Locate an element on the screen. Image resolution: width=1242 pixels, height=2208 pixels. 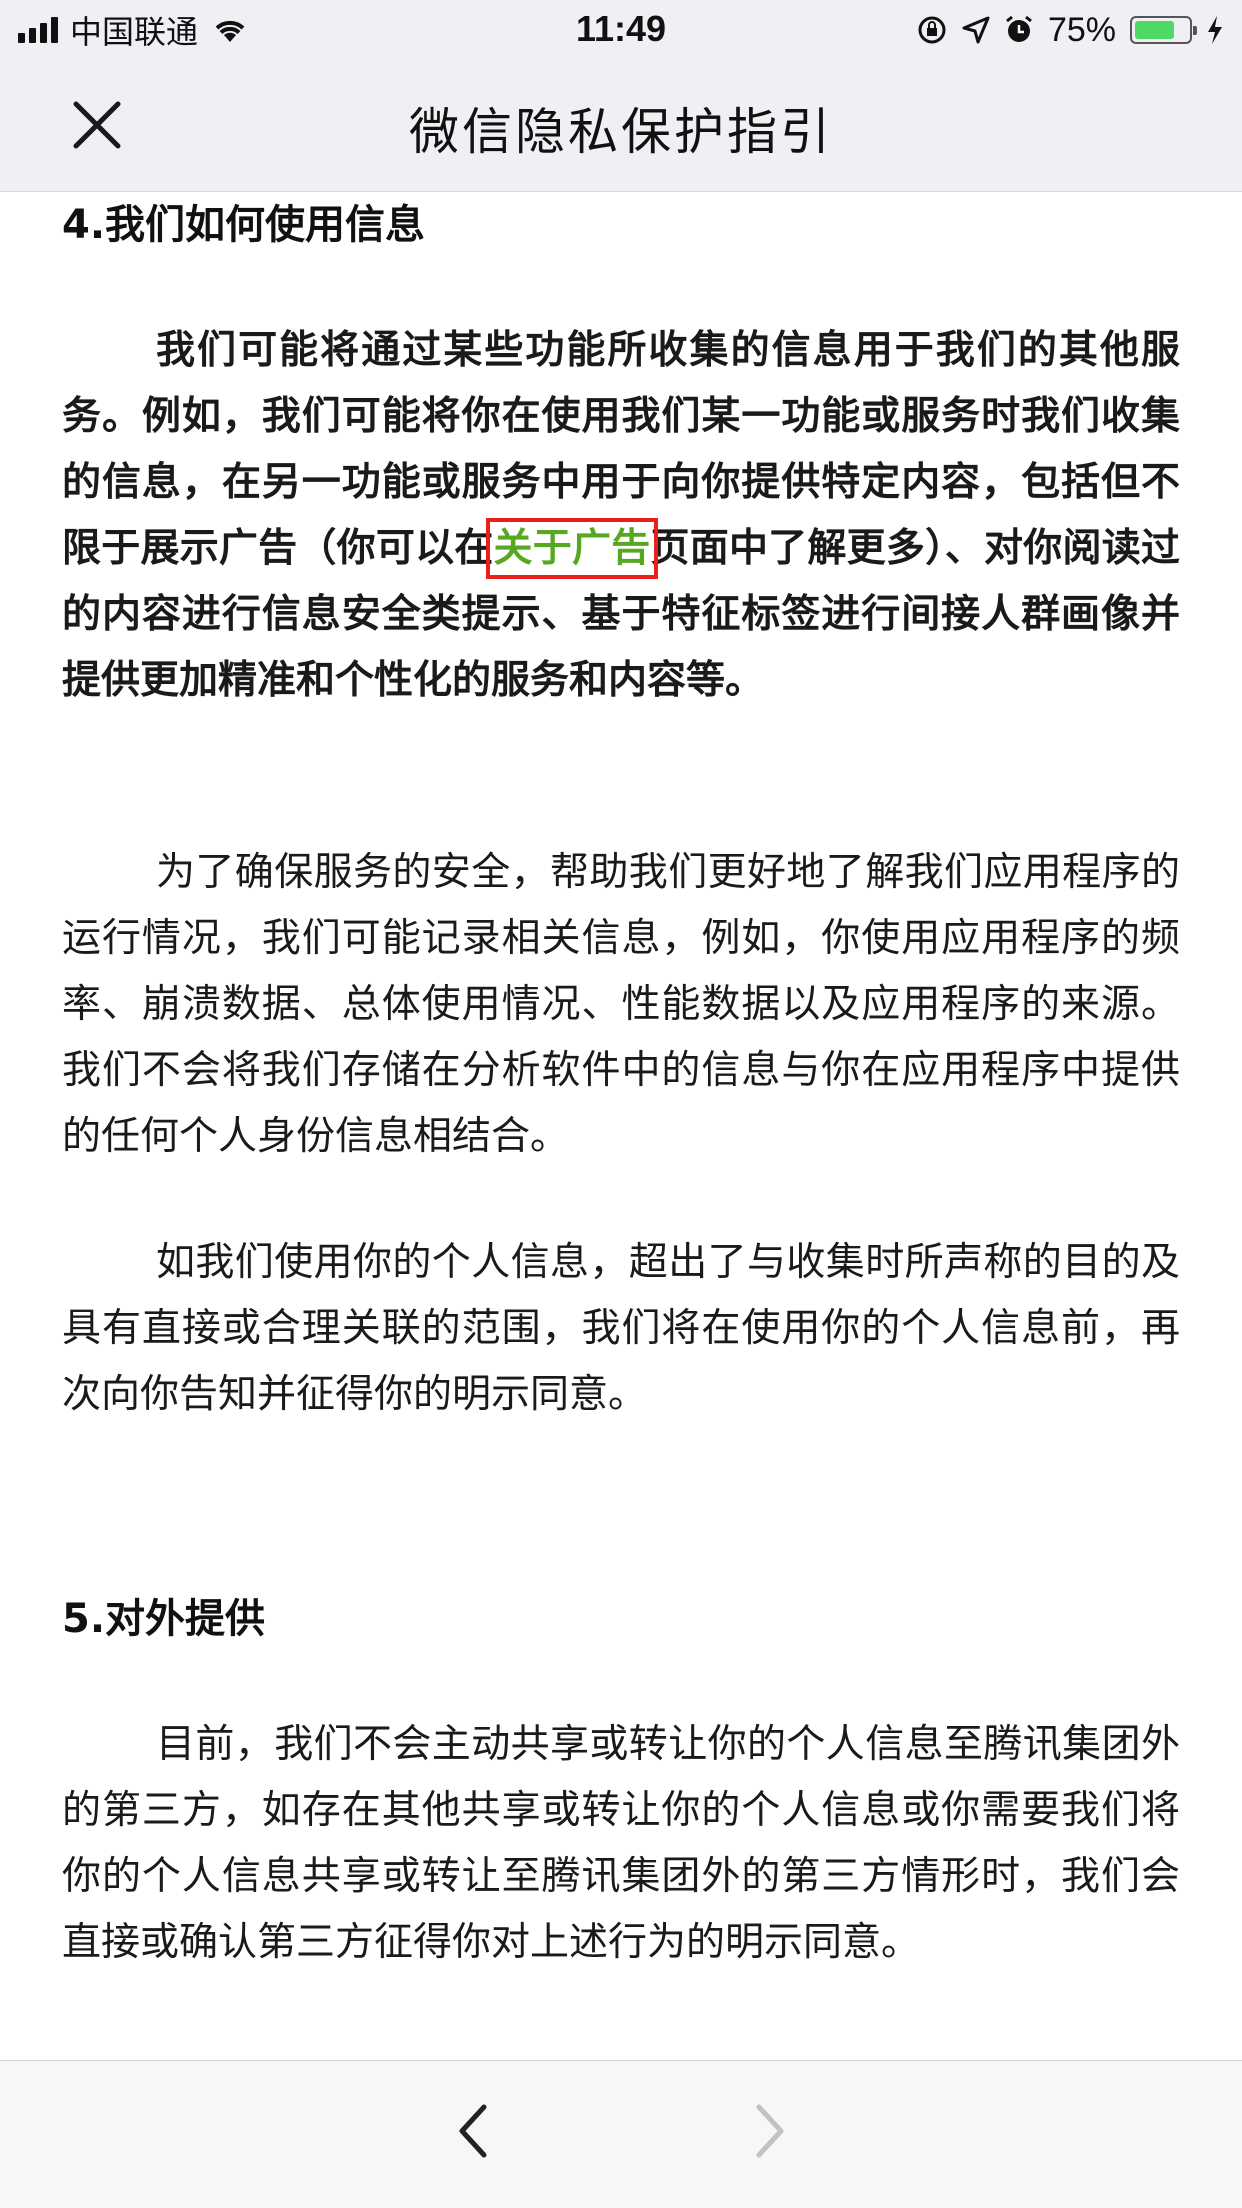
status-right: 75% is located at coordinates (1070, 30).